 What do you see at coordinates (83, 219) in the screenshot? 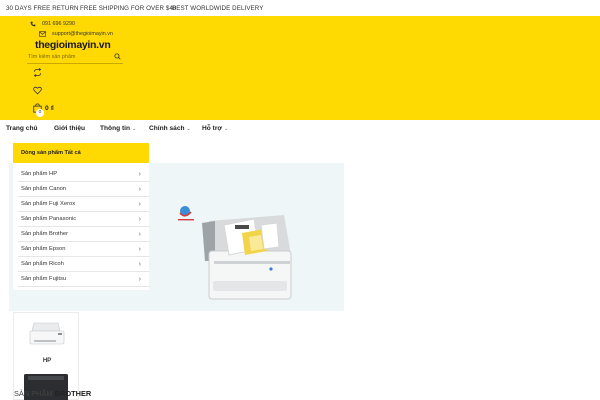
I see `category-item-panasonic: Sản phẩm Panasonic ›` at bounding box center [83, 219].